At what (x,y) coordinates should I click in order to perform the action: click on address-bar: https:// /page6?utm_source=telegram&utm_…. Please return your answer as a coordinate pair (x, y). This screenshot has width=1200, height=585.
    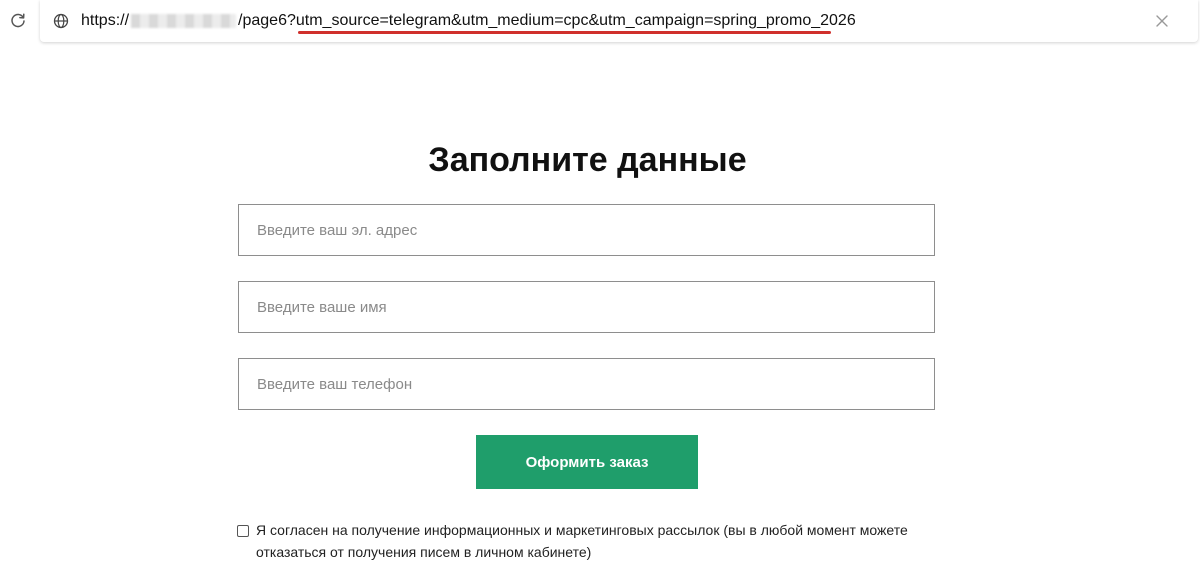
    Looking at the image, I should click on (619, 21).